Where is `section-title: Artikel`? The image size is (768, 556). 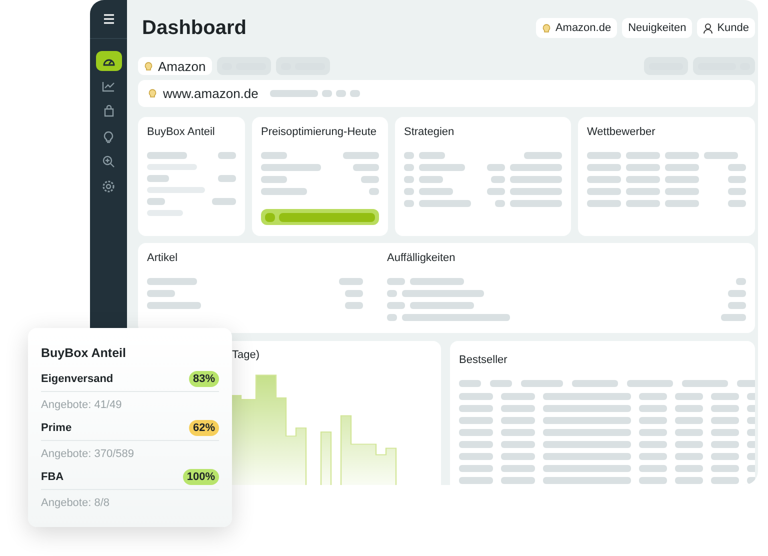 section-title: Artikel is located at coordinates (163, 258).